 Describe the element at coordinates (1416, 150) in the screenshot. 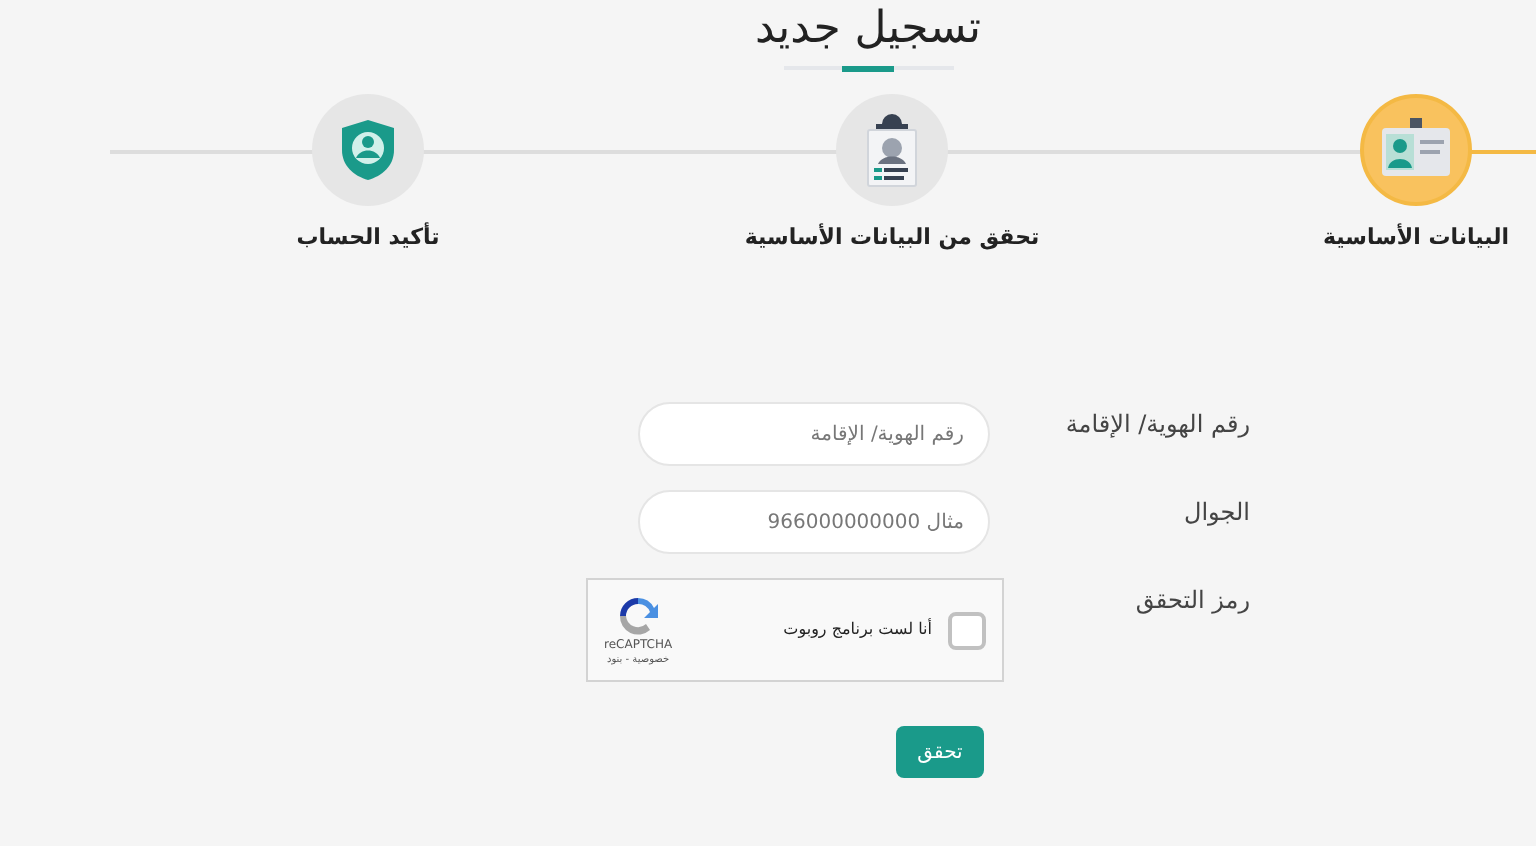

I see `id-card-icon` at that location.